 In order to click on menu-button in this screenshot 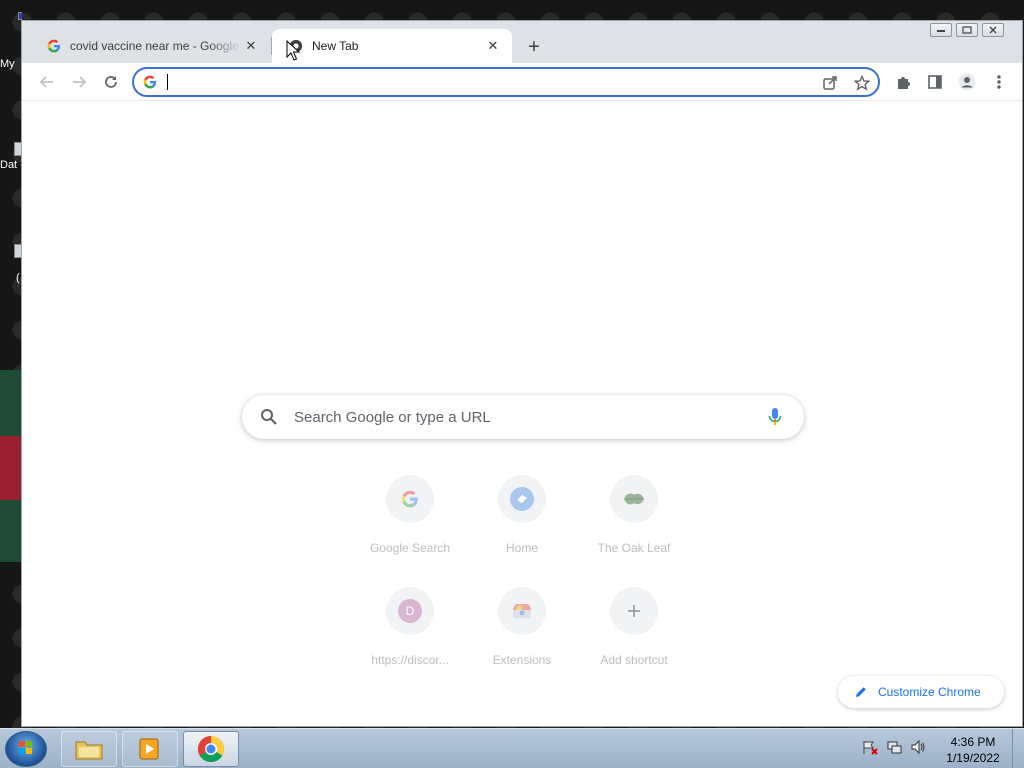, I will do `click(999, 82)`.